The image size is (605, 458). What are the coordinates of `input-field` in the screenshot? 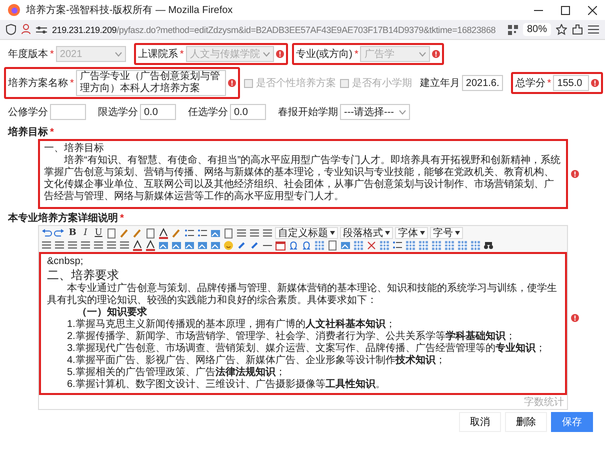 It's located at (68, 112).